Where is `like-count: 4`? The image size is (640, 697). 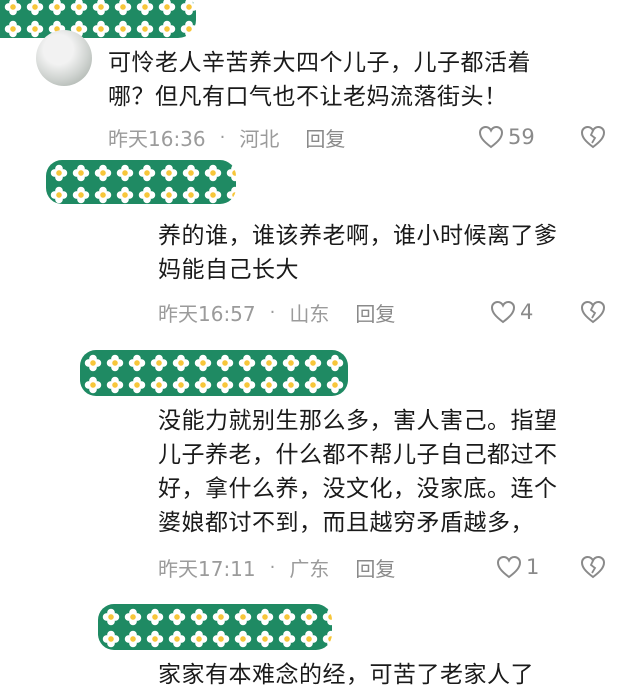 like-count: 4 is located at coordinates (527, 312).